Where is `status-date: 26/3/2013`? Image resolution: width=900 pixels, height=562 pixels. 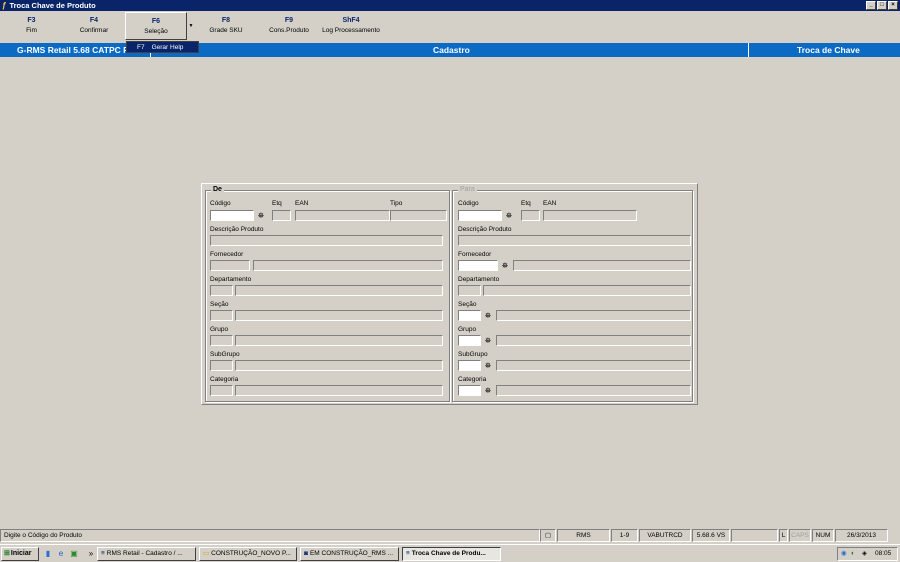
status-date: 26/3/2013 is located at coordinates (861, 535).